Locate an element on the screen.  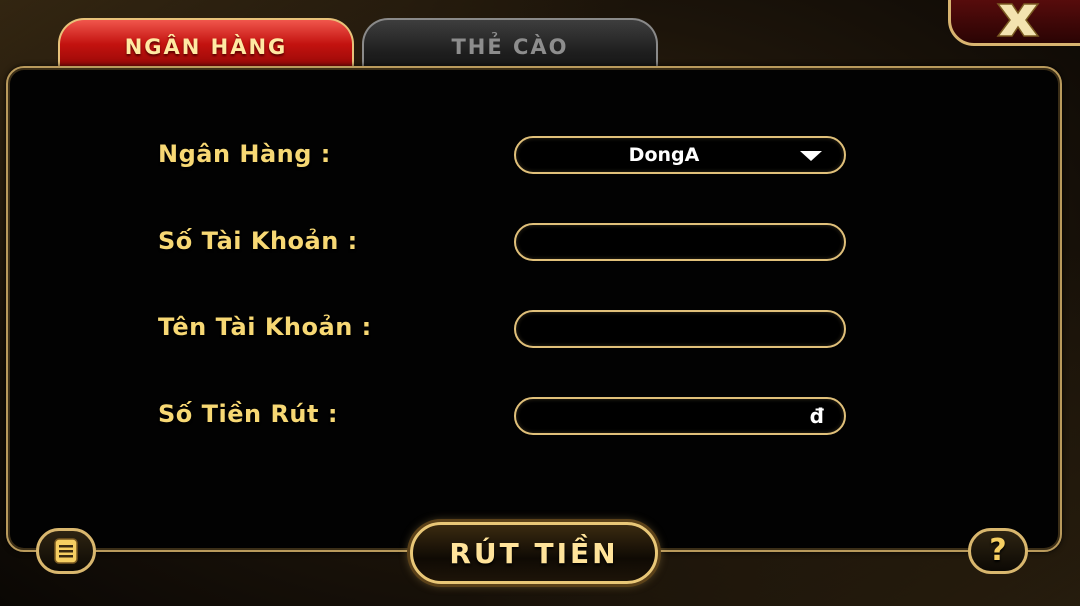
help-button: ? is located at coordinates (998, 551).